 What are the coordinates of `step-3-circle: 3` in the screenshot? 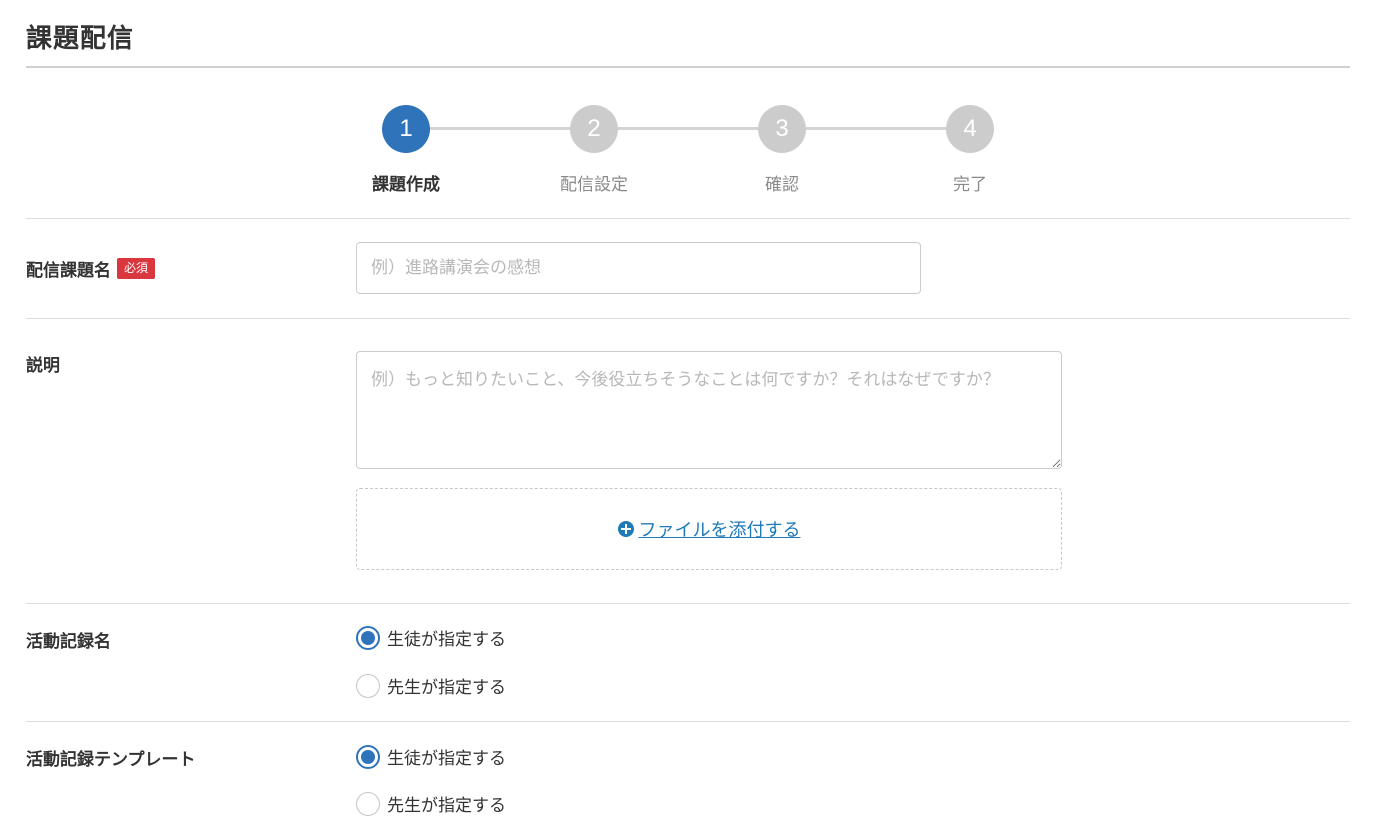 It's located at (782, 129).